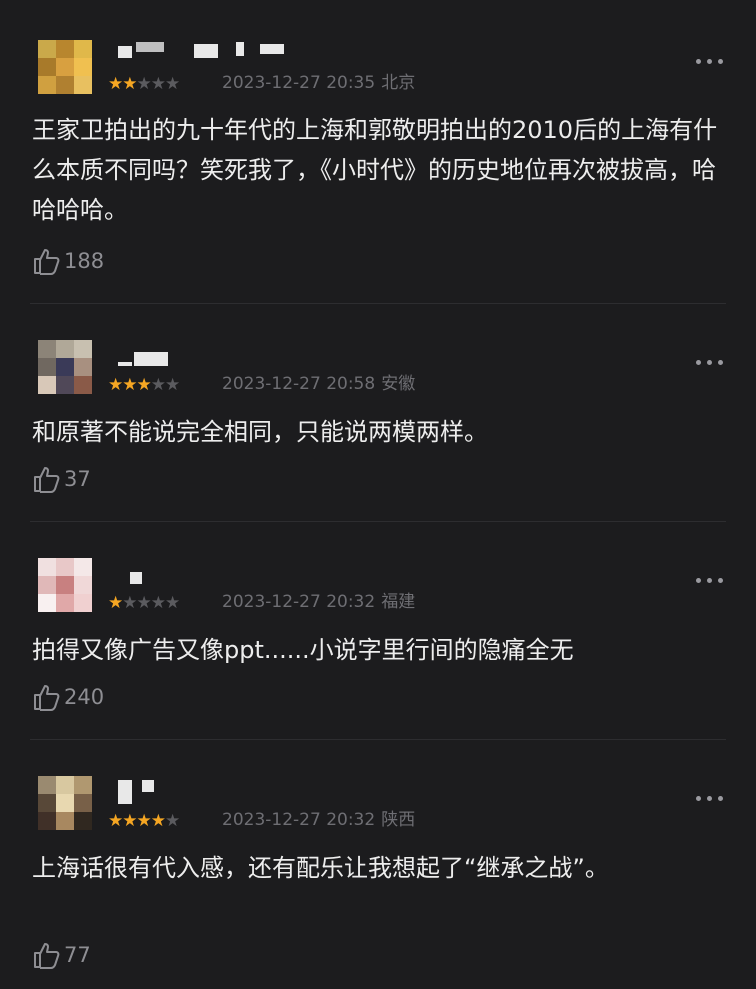 The height and width of the screenshot is (989, 756). I want to click on comment-location: 安徽, so click(398, 384).